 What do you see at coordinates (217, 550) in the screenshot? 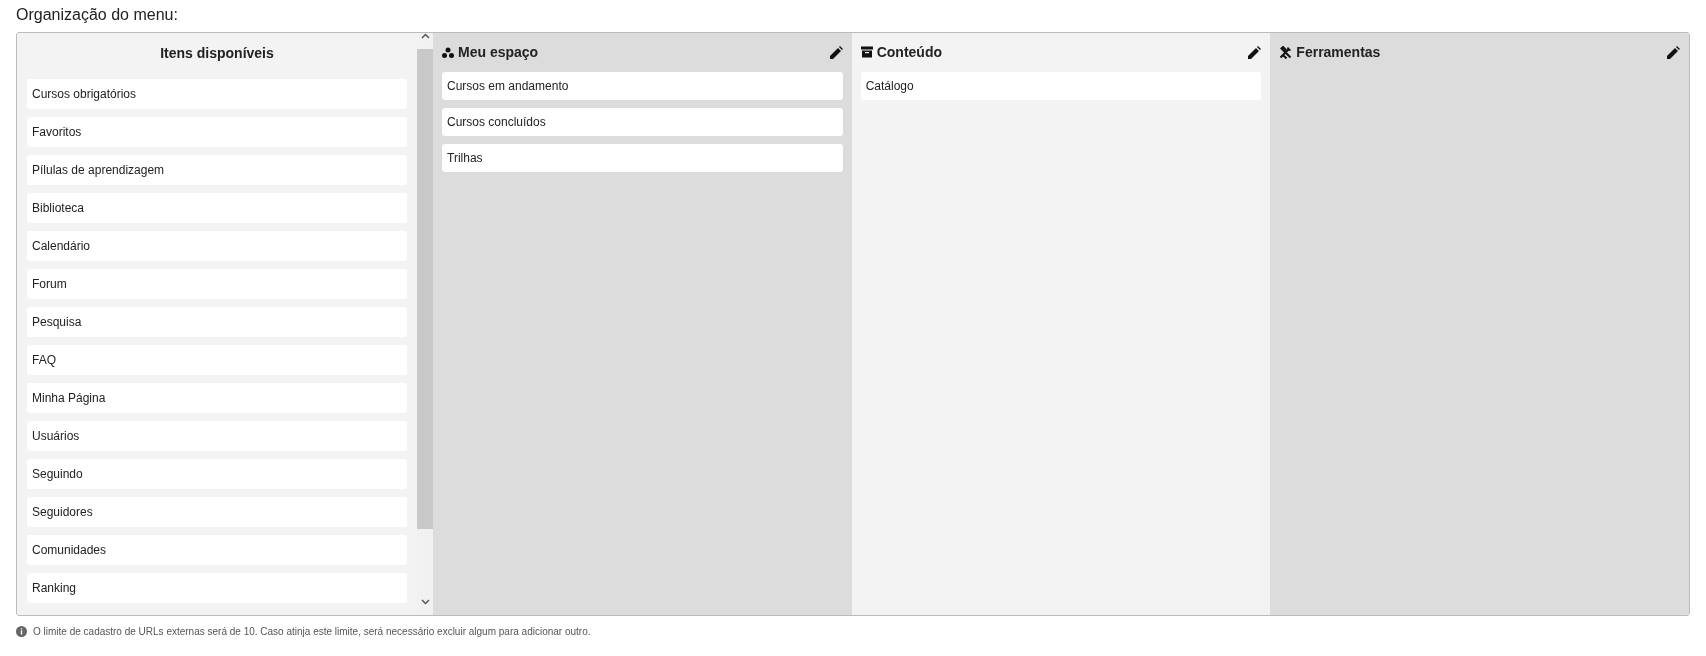
I see `menu-item: Comunidades` at bounding box center [217, 550].